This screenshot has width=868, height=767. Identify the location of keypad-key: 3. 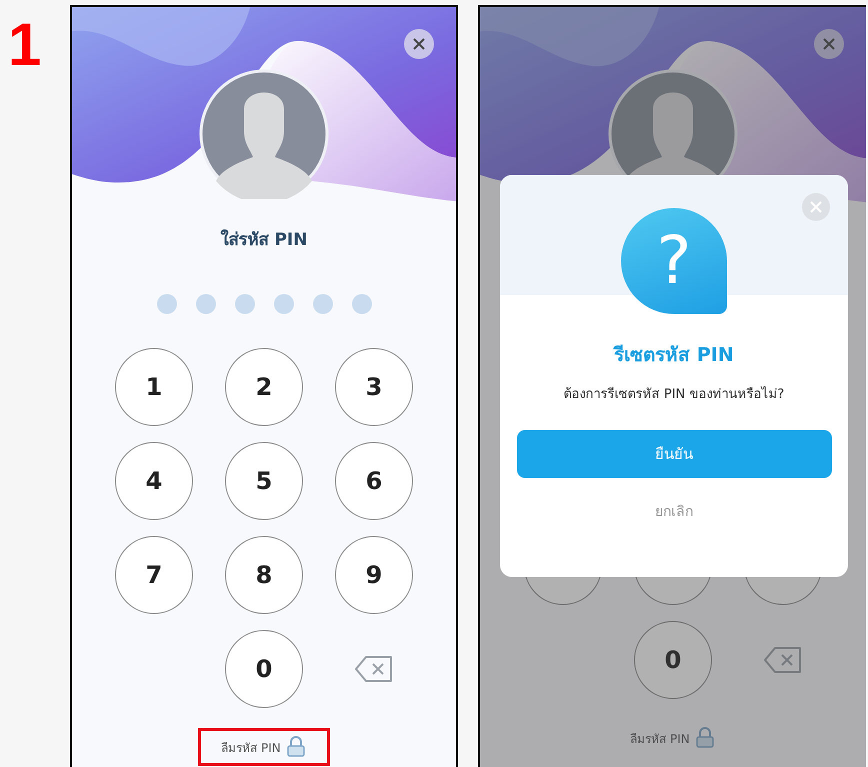
(374, 387).